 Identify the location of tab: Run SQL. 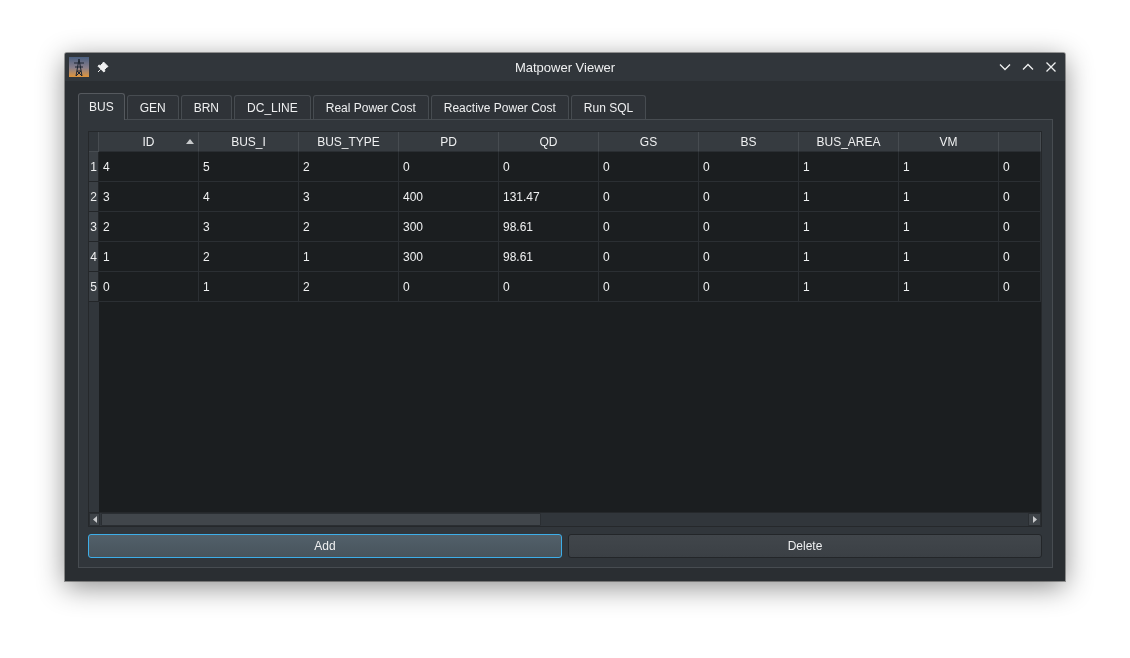
(608, 107).